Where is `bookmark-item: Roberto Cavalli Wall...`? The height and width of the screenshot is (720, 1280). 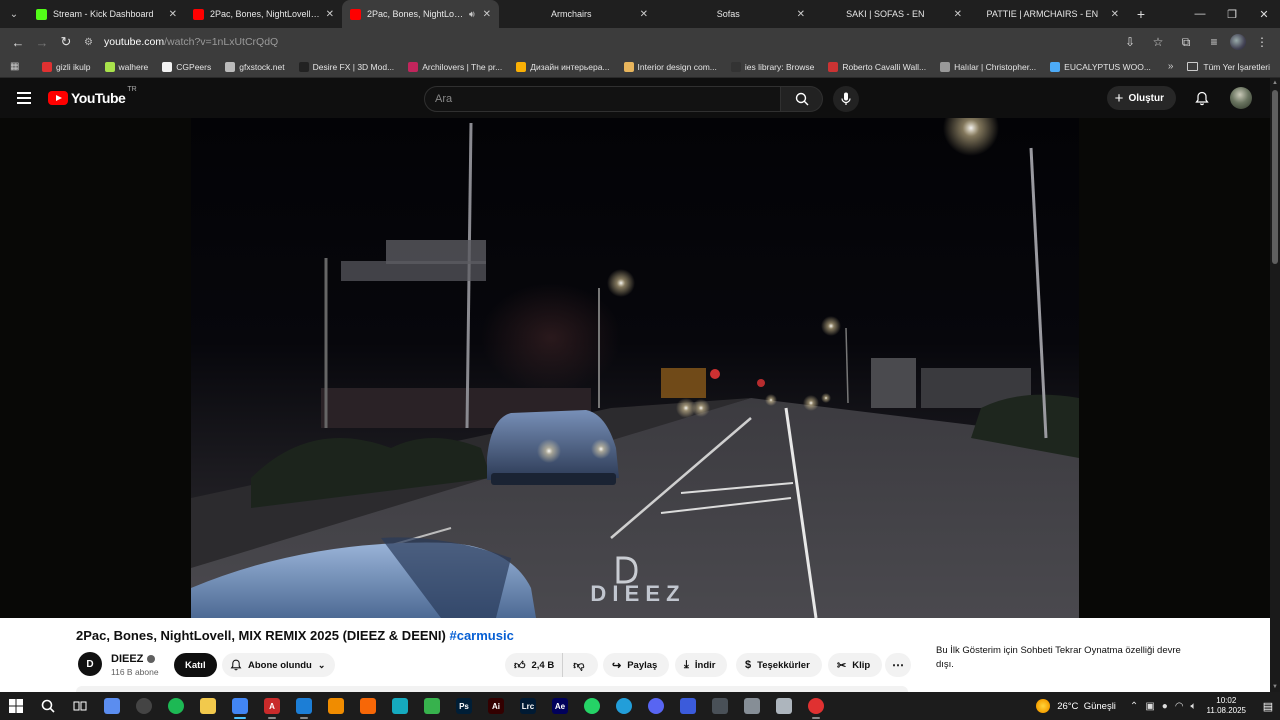 bookmark-item: Roberto Cavalli Wall... is located at coordinates (877, 66).